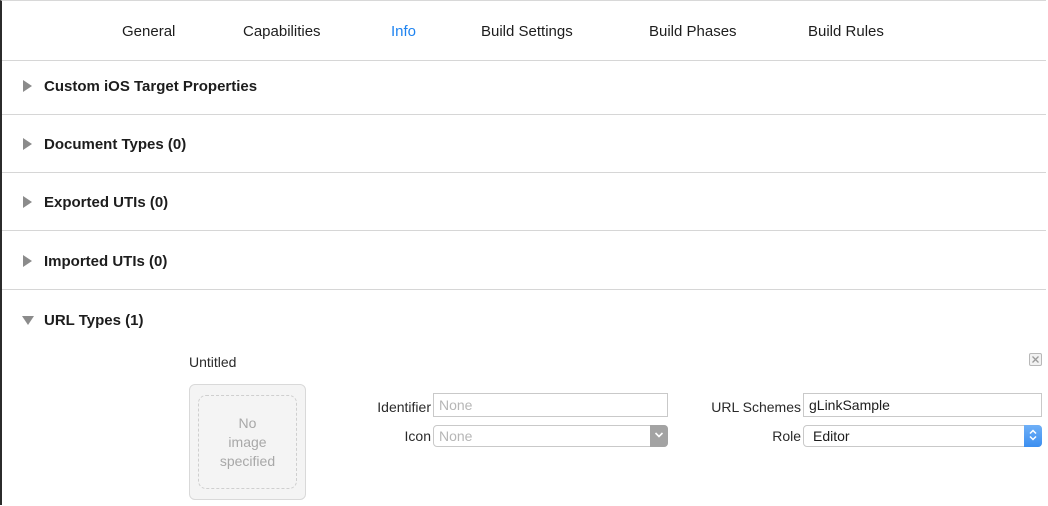  I want to click on tab-info: Info, so click(403, 31).